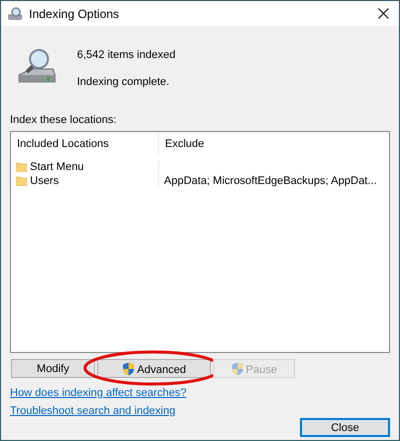 Image resolution: width=400 pixels, height=441 pixels. What do you see at coordinates (345, 427) in the screenshot?
I see `close-button: Close` at bounding box center [345, 427].